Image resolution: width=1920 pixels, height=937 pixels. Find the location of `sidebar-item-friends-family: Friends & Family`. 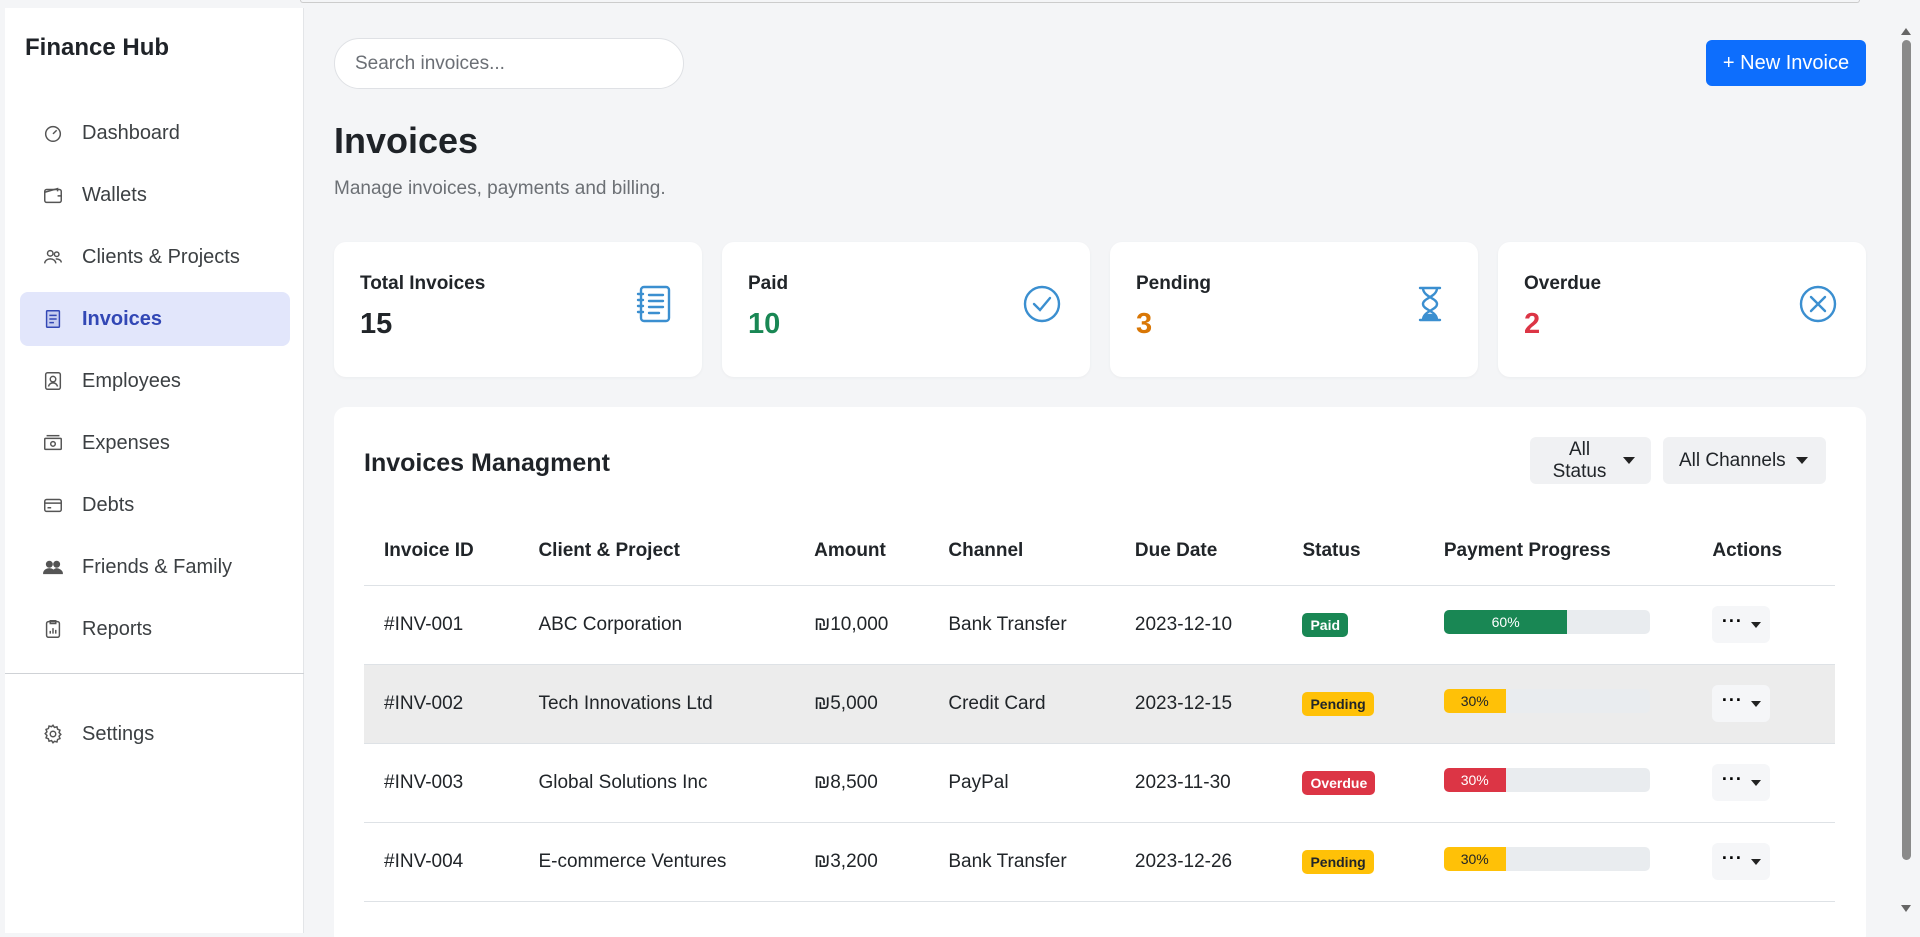

sidebar-item-friends-family: Friends & Family is located at coordinates (155, 567).